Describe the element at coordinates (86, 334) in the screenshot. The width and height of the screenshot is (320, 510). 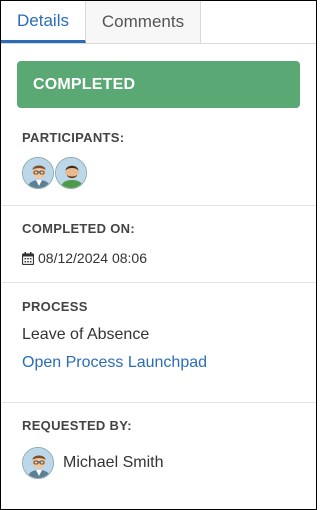
I see `process-name: Leave of Absence` at that location.